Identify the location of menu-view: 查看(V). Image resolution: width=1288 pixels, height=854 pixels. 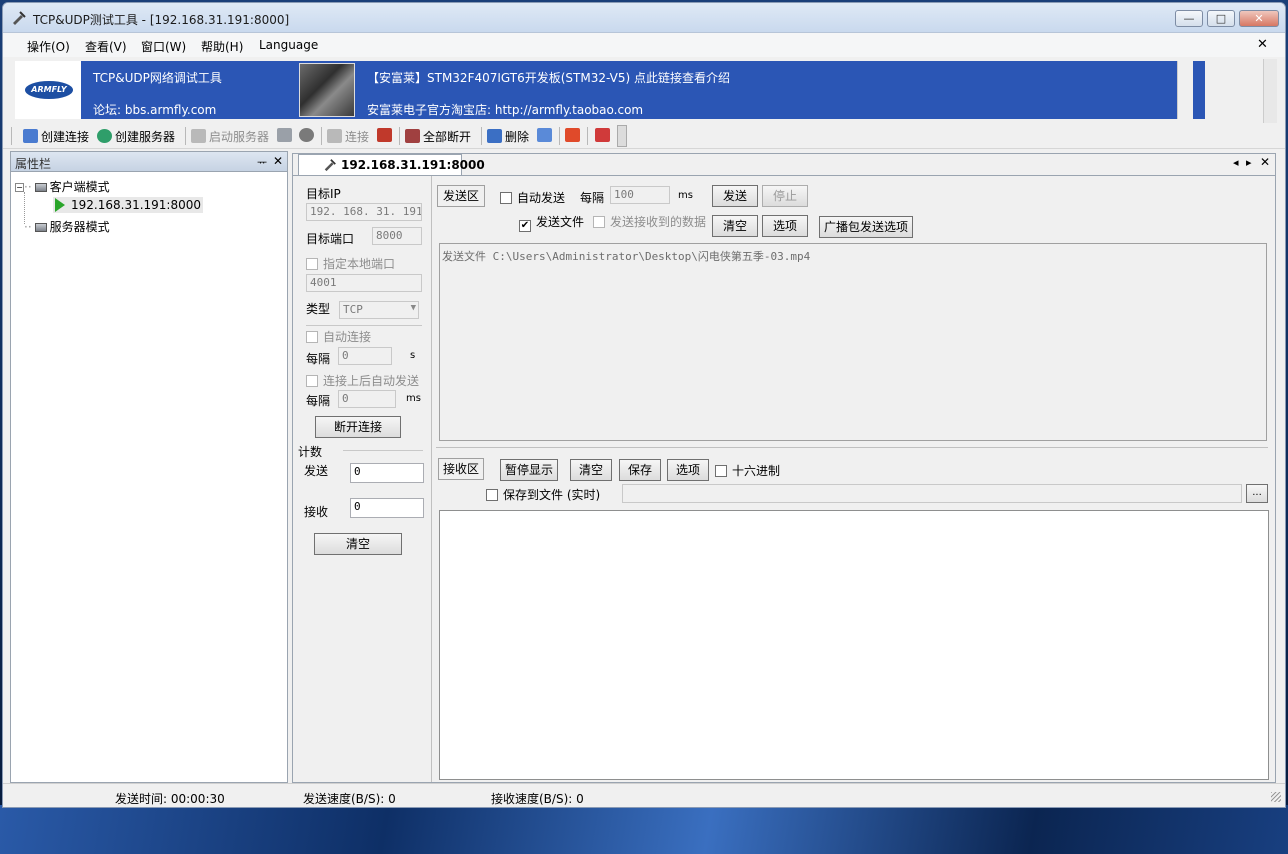
(106, 46).